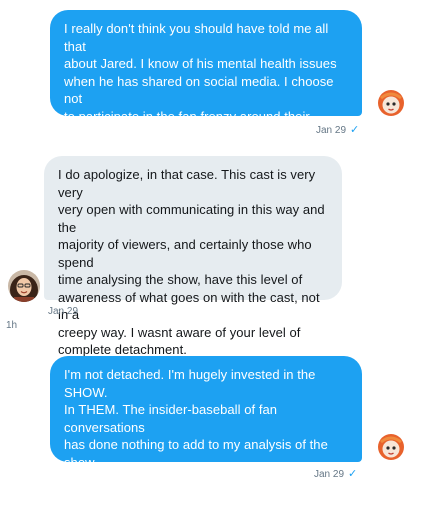 The width and height of the screenshot is (428, 524). What do you see at coordinates (63, 311) in the screenshot?
I see `message-timestamp: Jan 29` at bounding box center [63, 311].